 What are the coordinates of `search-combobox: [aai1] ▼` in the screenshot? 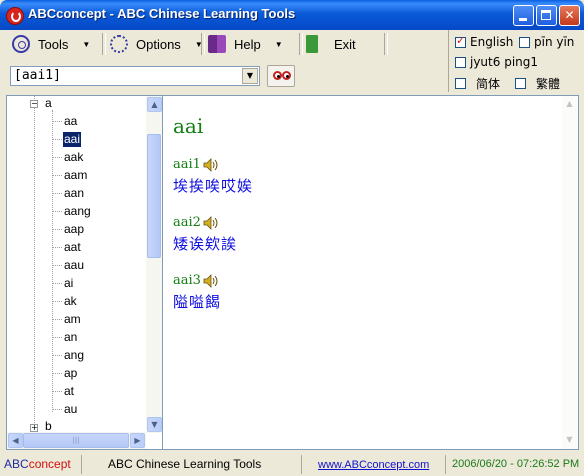 It's located at (135, 76).